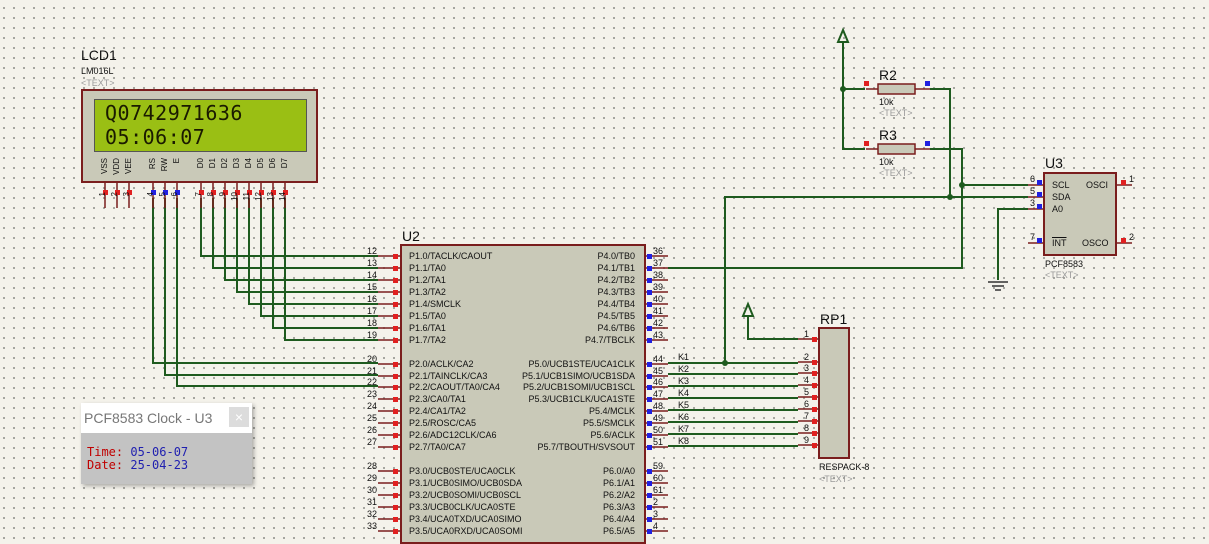  Describe the element at coordinates (834, 319) in the screenshot. I see `rp1-ref: RP1` at that location.